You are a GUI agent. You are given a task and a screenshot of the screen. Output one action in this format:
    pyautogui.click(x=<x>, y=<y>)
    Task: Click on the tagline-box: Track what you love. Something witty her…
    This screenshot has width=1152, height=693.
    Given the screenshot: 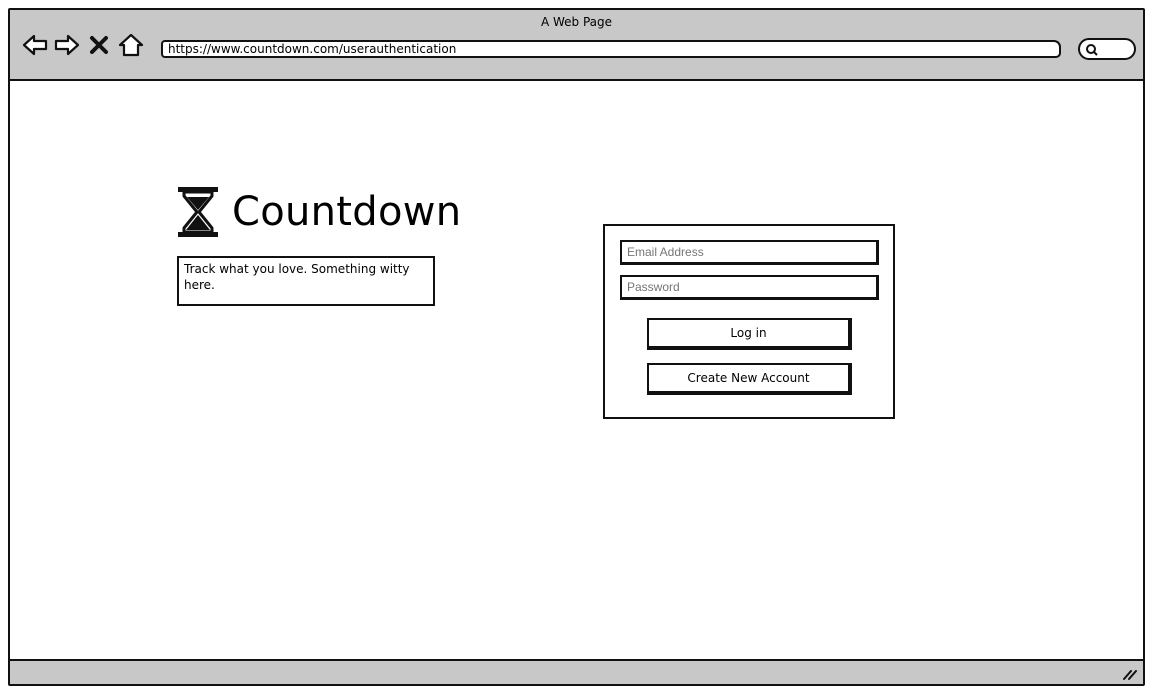 What is the action you would take?
    pyautogui.click(x=306, y=281)
    